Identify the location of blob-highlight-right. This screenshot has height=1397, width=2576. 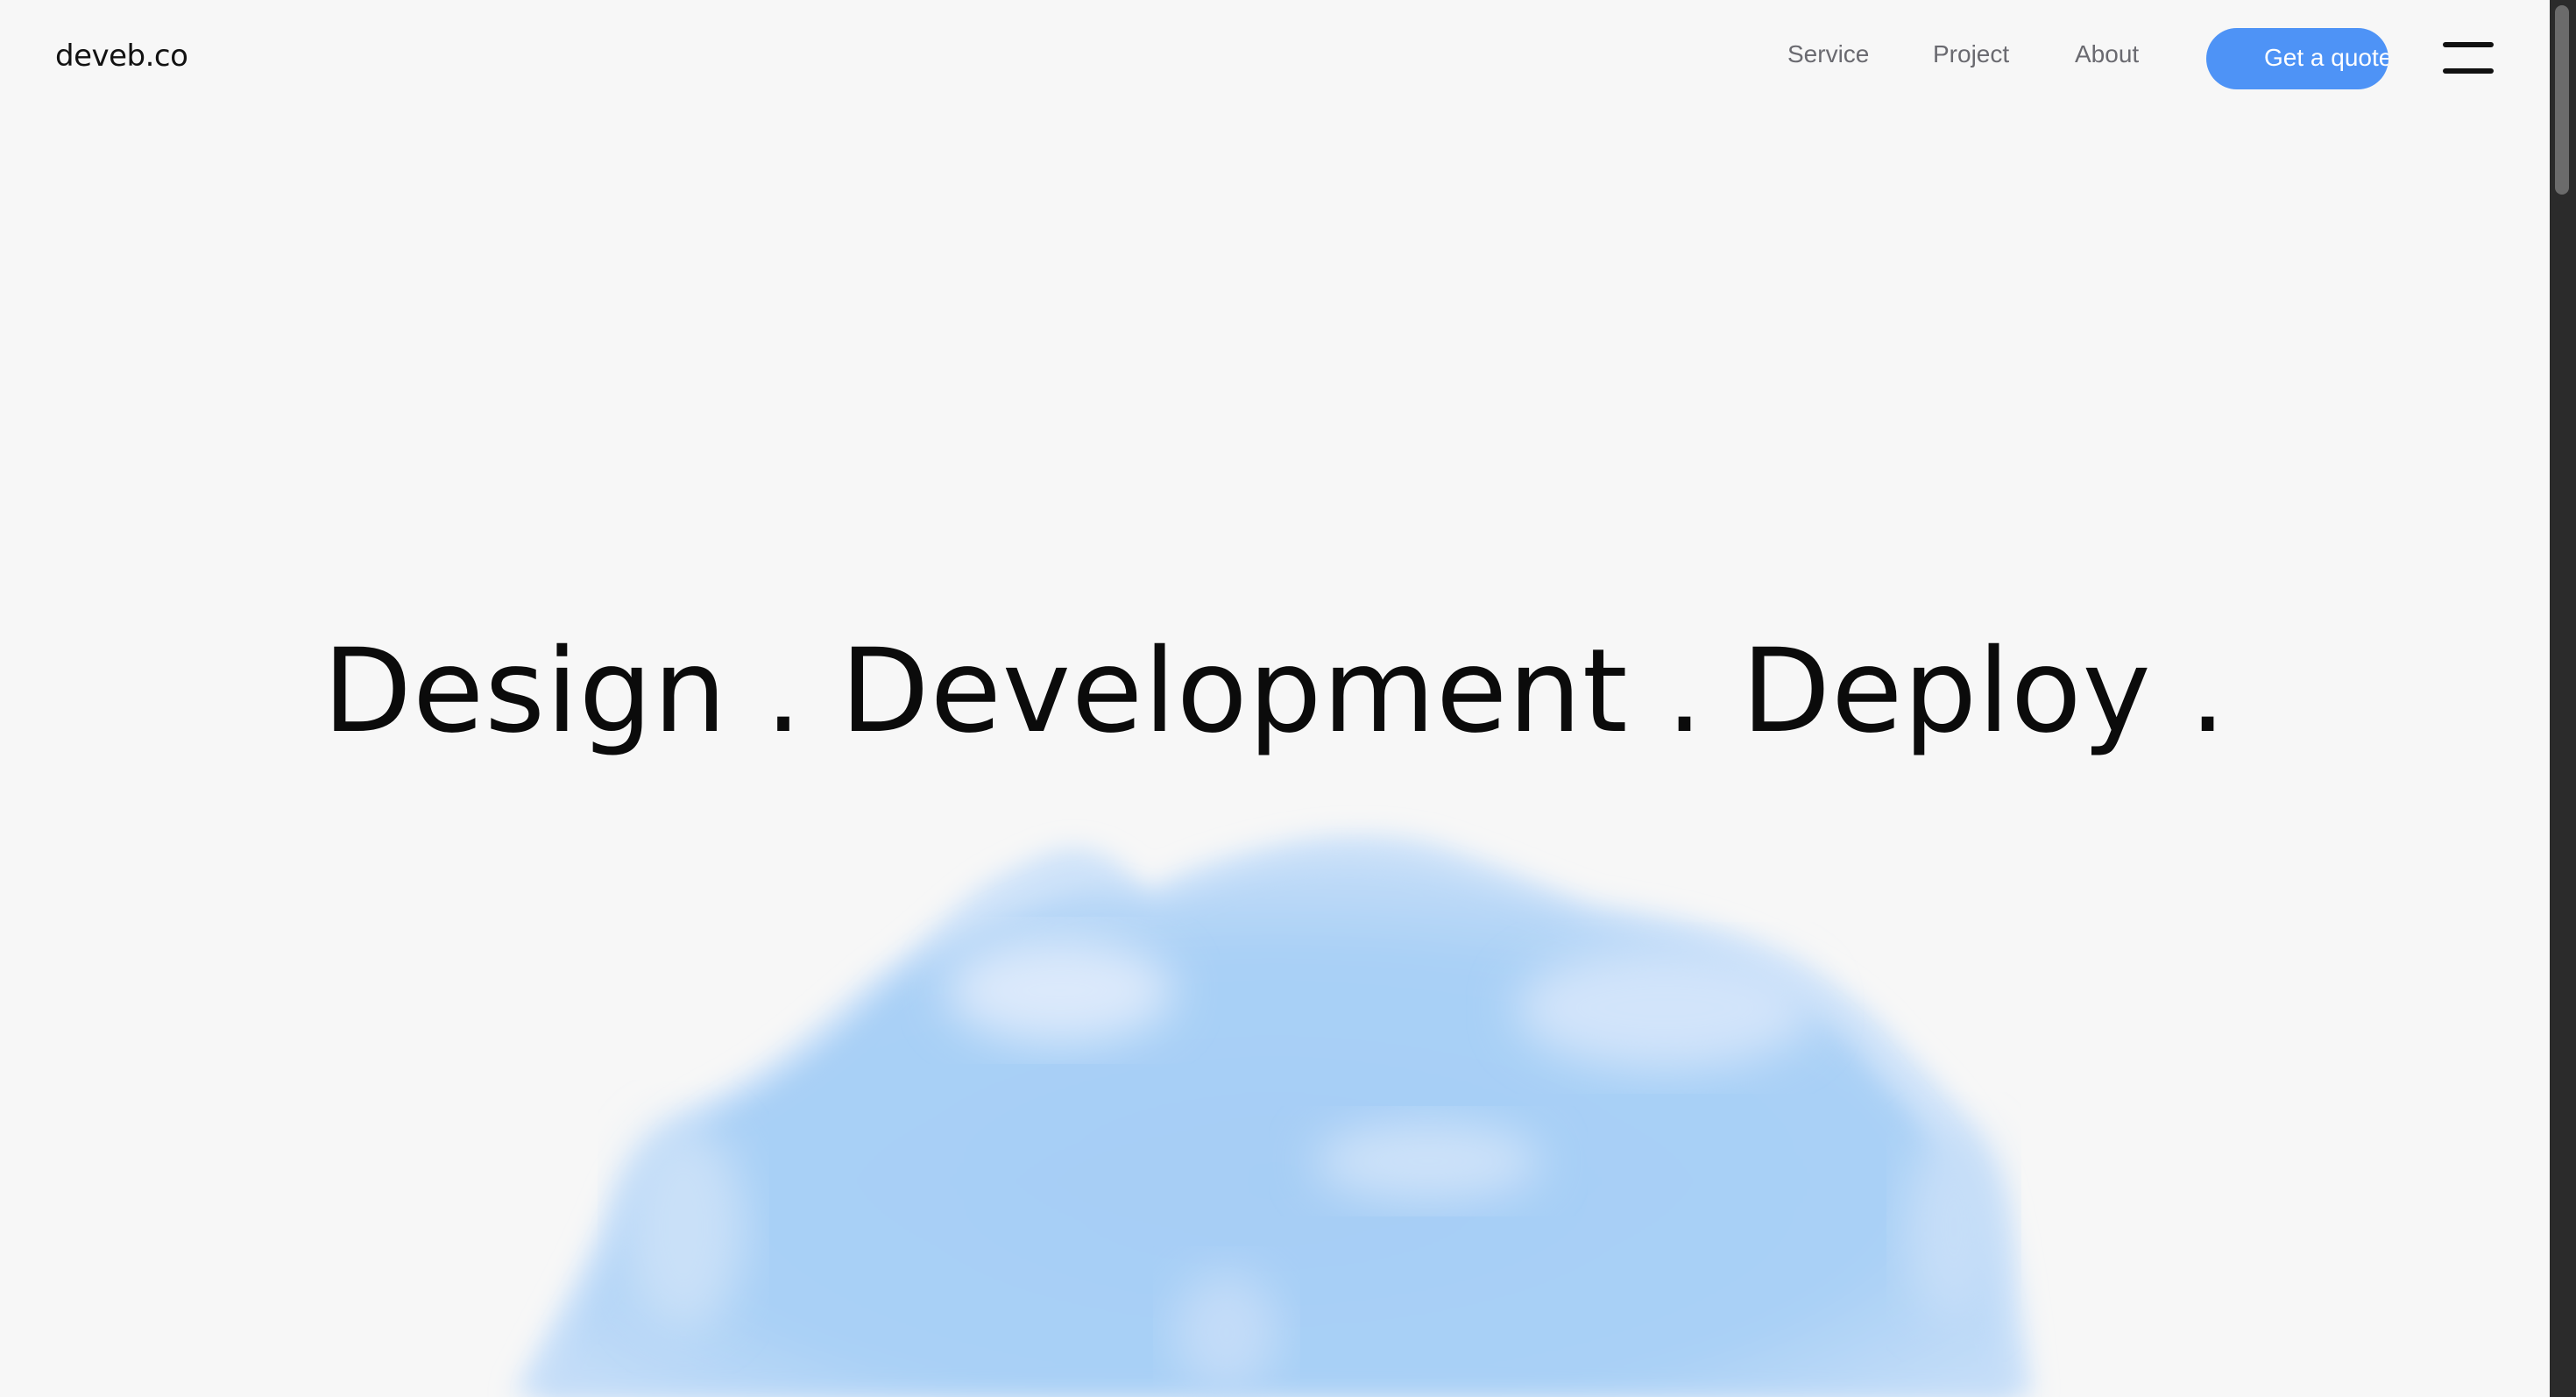
(1665, 1008).